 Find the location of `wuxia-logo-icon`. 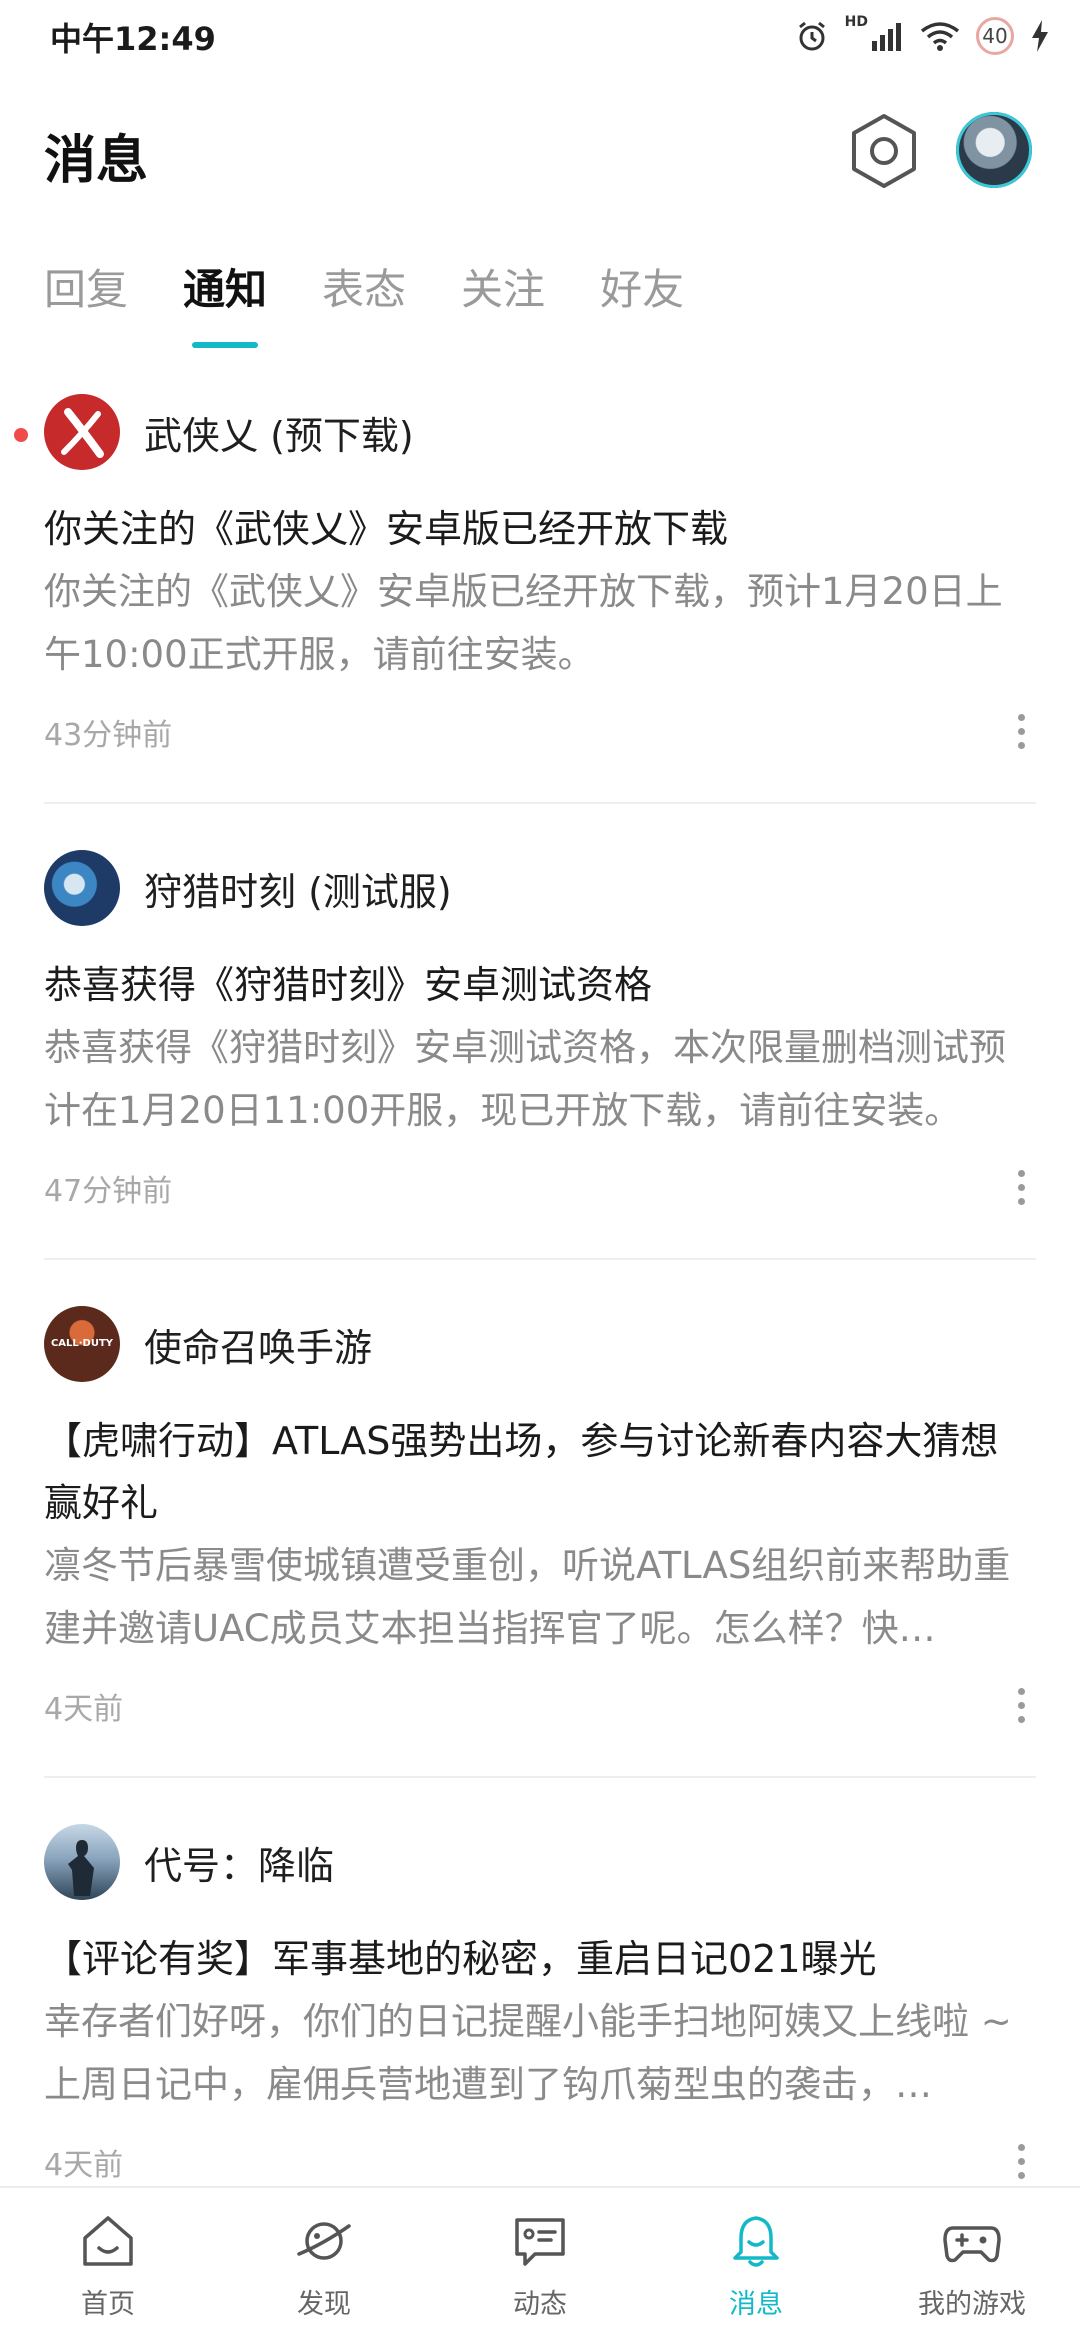

wuxia-logo-icon is located at coordinates (82, 433).